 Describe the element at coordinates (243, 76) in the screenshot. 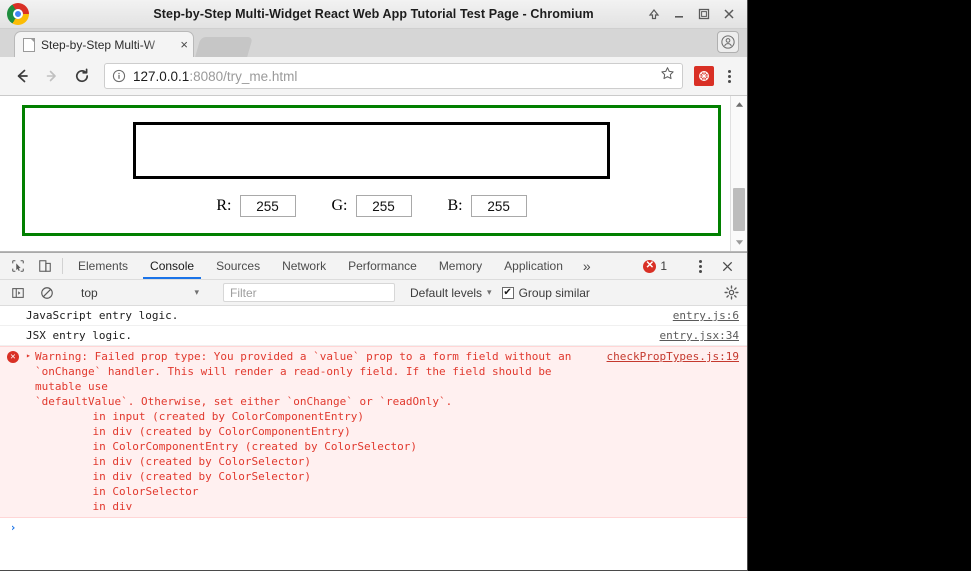

I see `url-path: :8080/try_me.html` at that location.